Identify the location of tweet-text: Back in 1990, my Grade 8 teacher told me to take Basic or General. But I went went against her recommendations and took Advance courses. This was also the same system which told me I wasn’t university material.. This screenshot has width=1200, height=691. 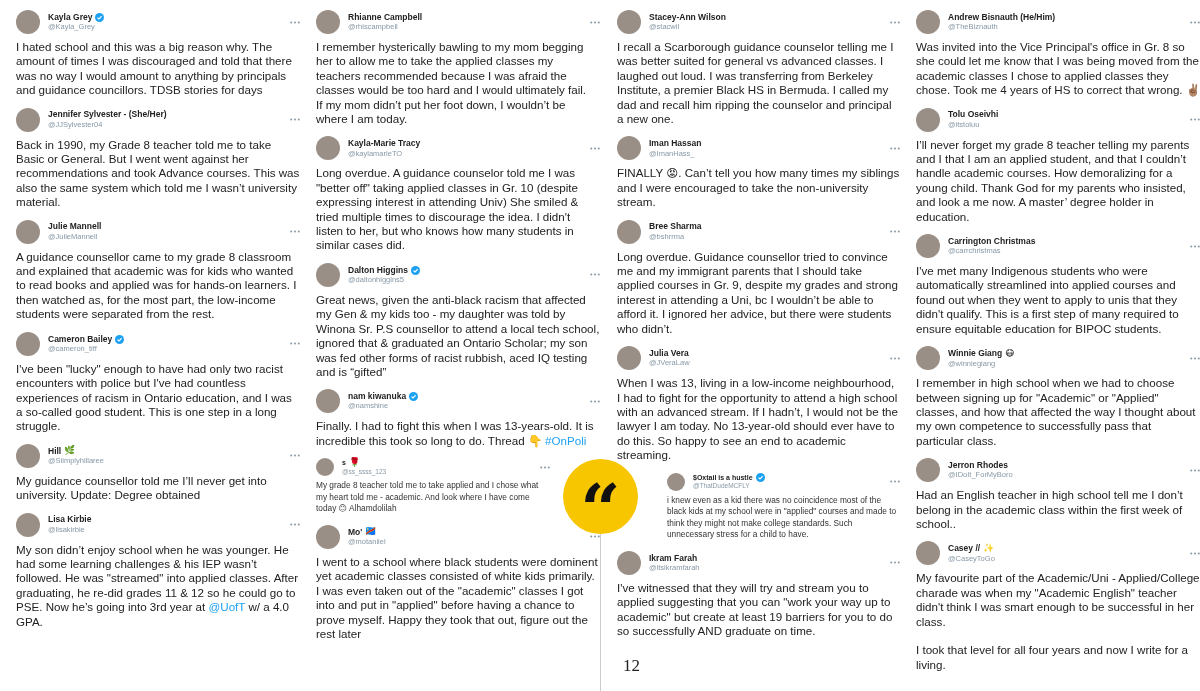
(158, 173).